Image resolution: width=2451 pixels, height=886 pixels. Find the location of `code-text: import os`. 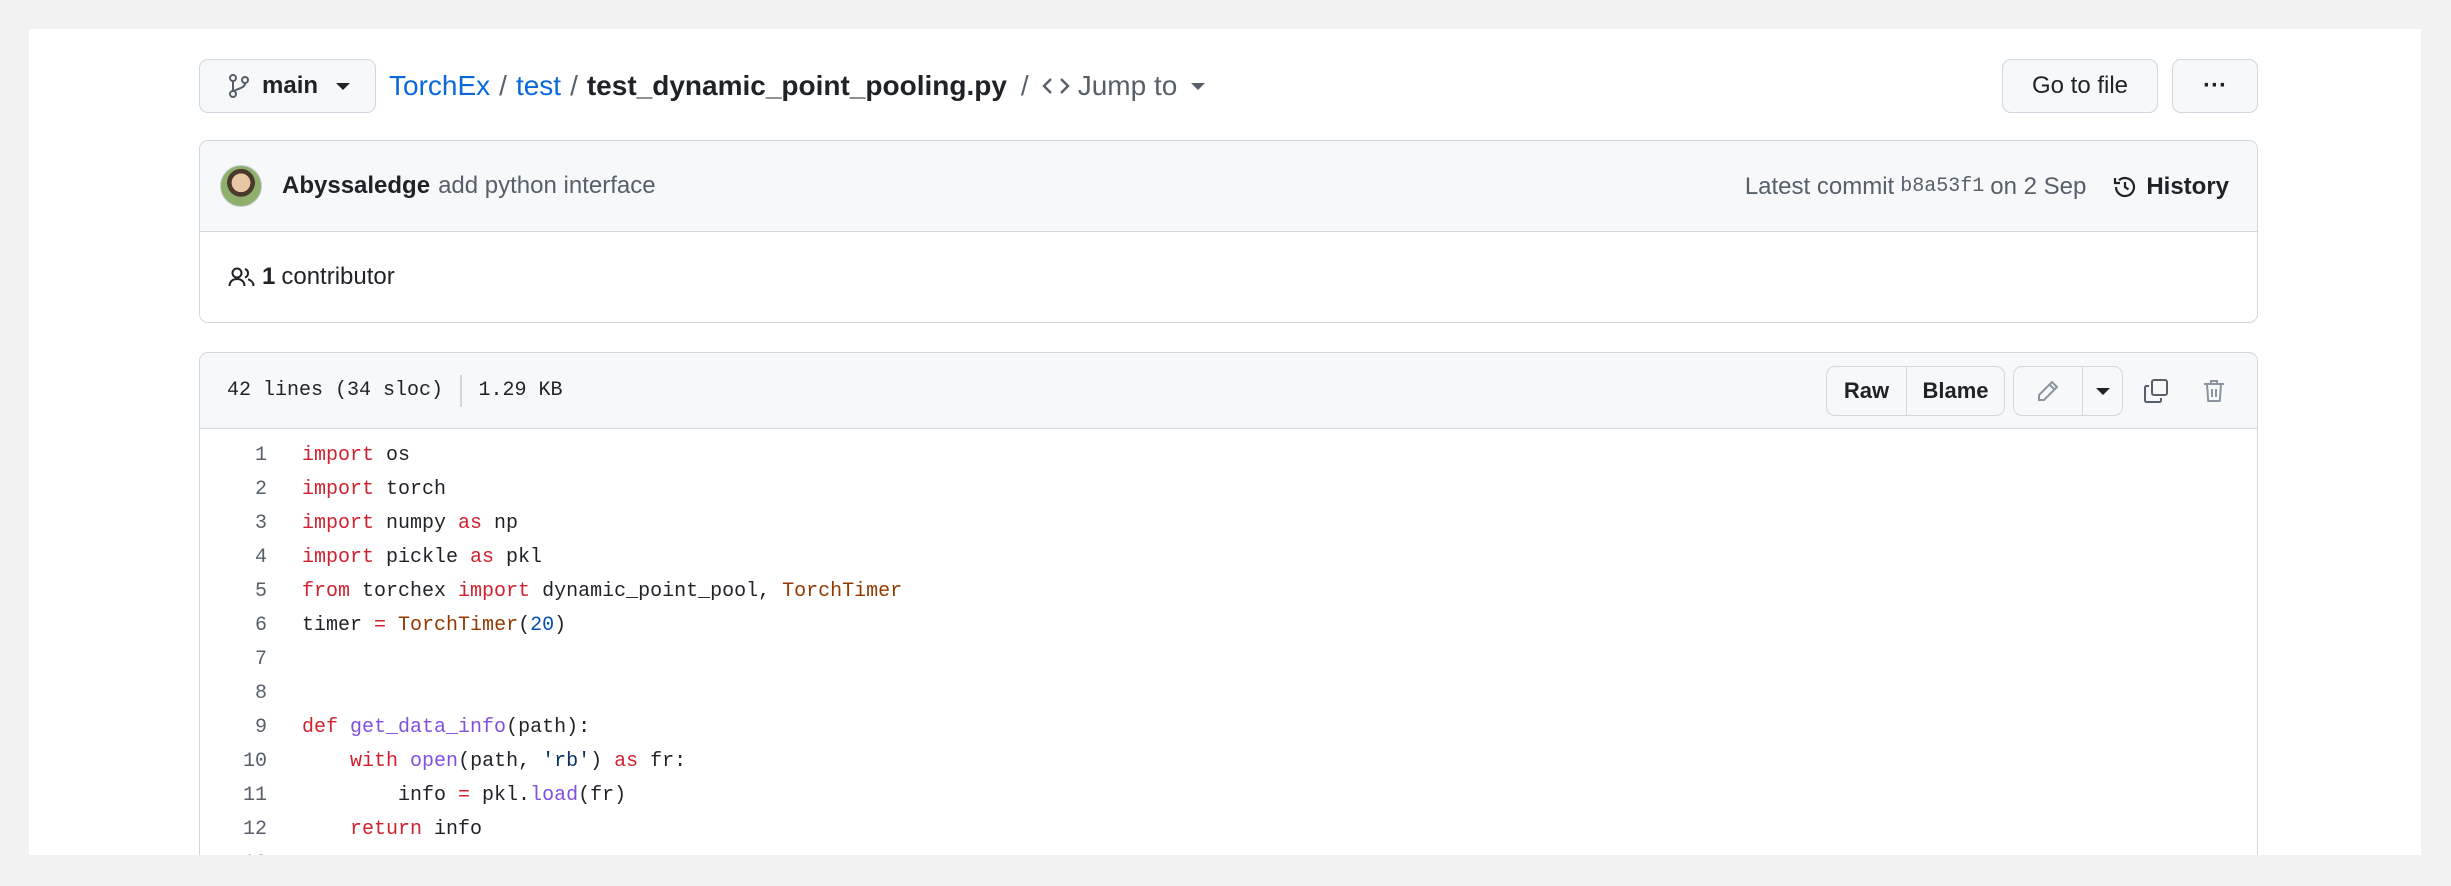

code-text: import os is located at coordinates (356, 455).